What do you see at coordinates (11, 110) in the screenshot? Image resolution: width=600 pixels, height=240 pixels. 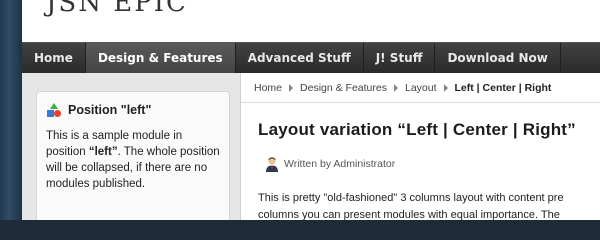 I see `page-background` at bounding box center [11, 110].